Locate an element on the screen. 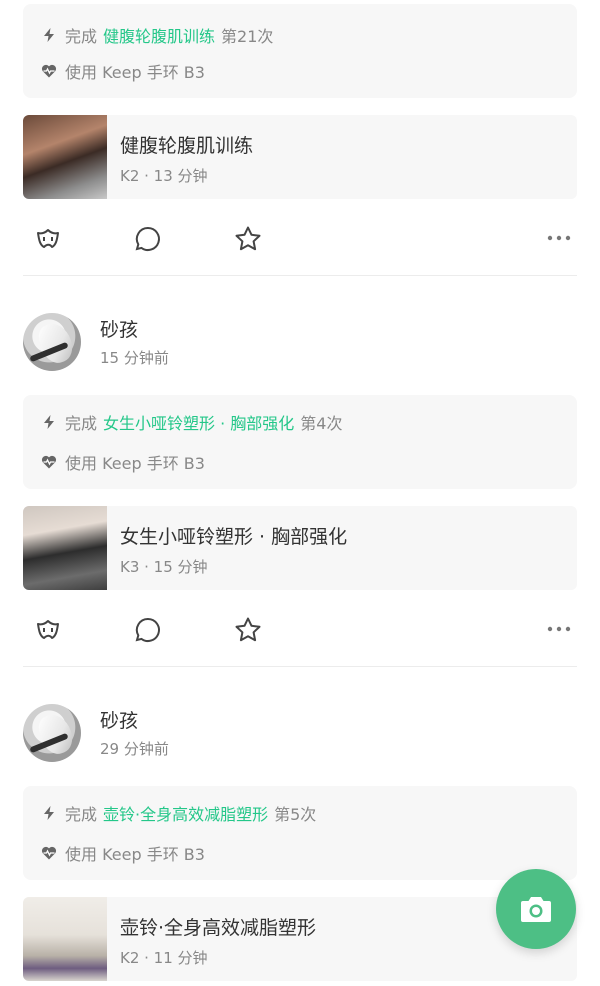 The image size is (600, 986). camera-icon is located at coordinates (536, 909).